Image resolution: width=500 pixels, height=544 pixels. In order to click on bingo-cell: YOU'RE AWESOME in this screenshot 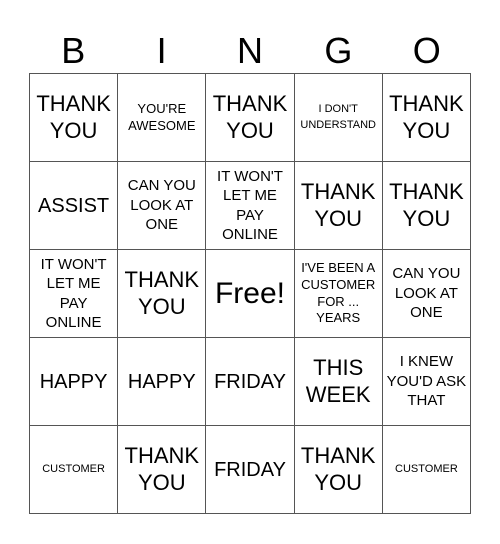, I will do `click(162, 118)`.